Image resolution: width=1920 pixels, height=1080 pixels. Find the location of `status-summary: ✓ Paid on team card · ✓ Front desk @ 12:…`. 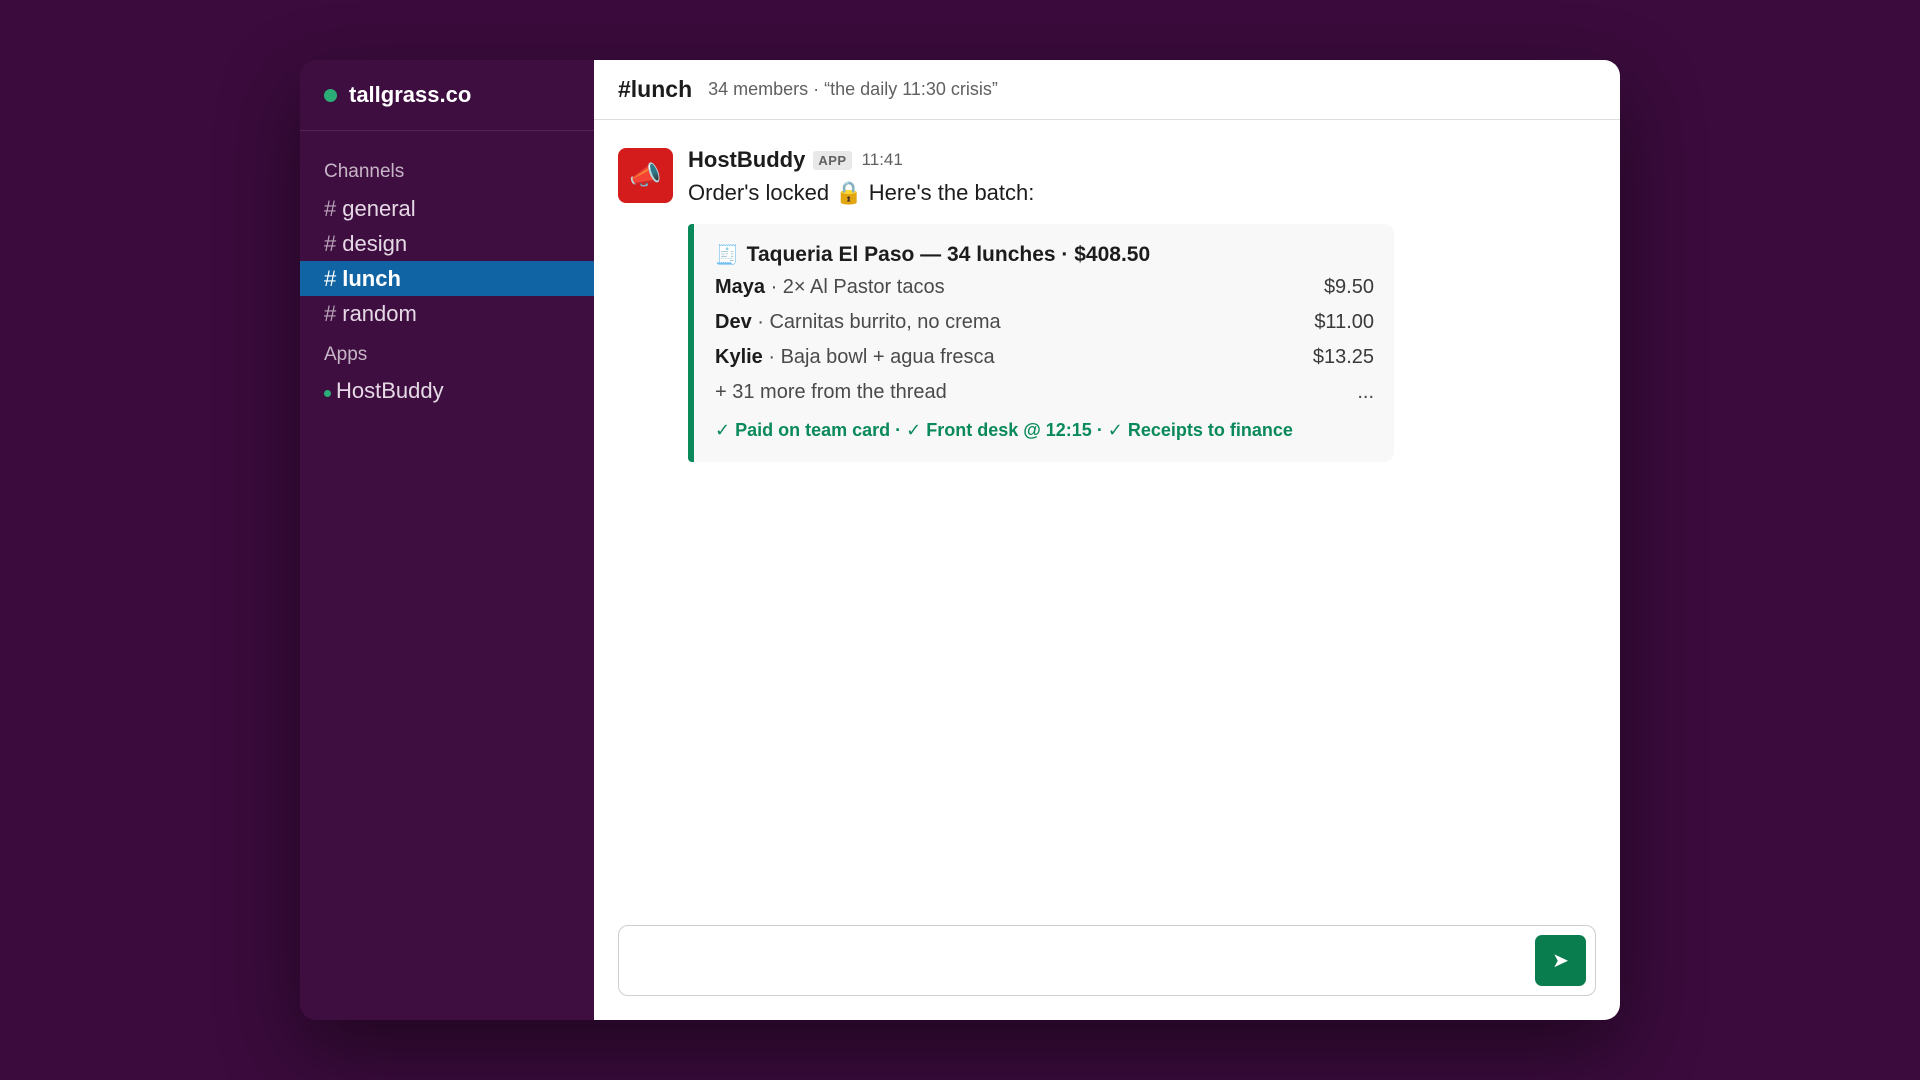

status-summary: ✓ Paid on team card · ✓ Front desk @ 12:… is located at coordinates (1004, 429).